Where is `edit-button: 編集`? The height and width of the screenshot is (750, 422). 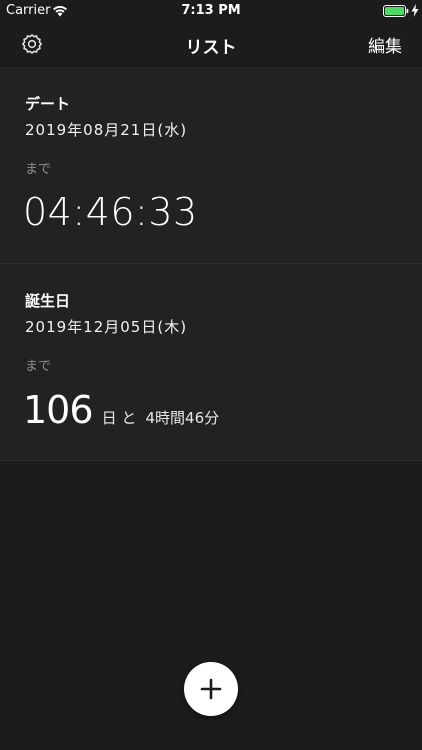 edit-button: 編集 is located at coordinates (385, 44).